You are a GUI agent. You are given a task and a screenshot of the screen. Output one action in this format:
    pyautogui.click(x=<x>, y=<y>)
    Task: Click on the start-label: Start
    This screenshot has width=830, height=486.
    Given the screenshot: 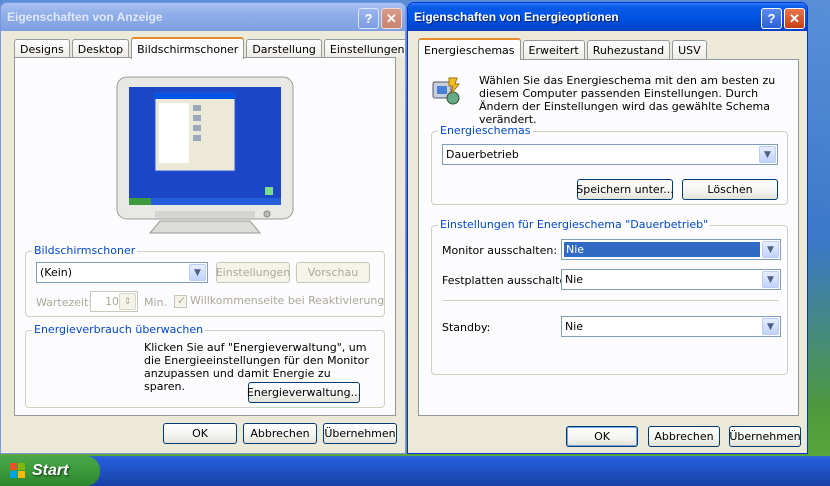 What is the action you would take?
    pyautogui.click(x=50, y=470)
    